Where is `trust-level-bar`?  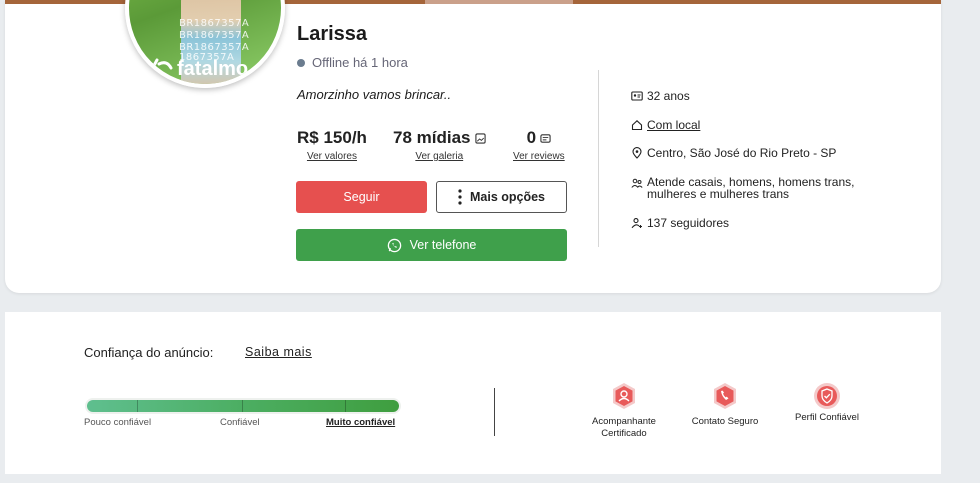
trust-level-bar is located at coordinates (243, 406).